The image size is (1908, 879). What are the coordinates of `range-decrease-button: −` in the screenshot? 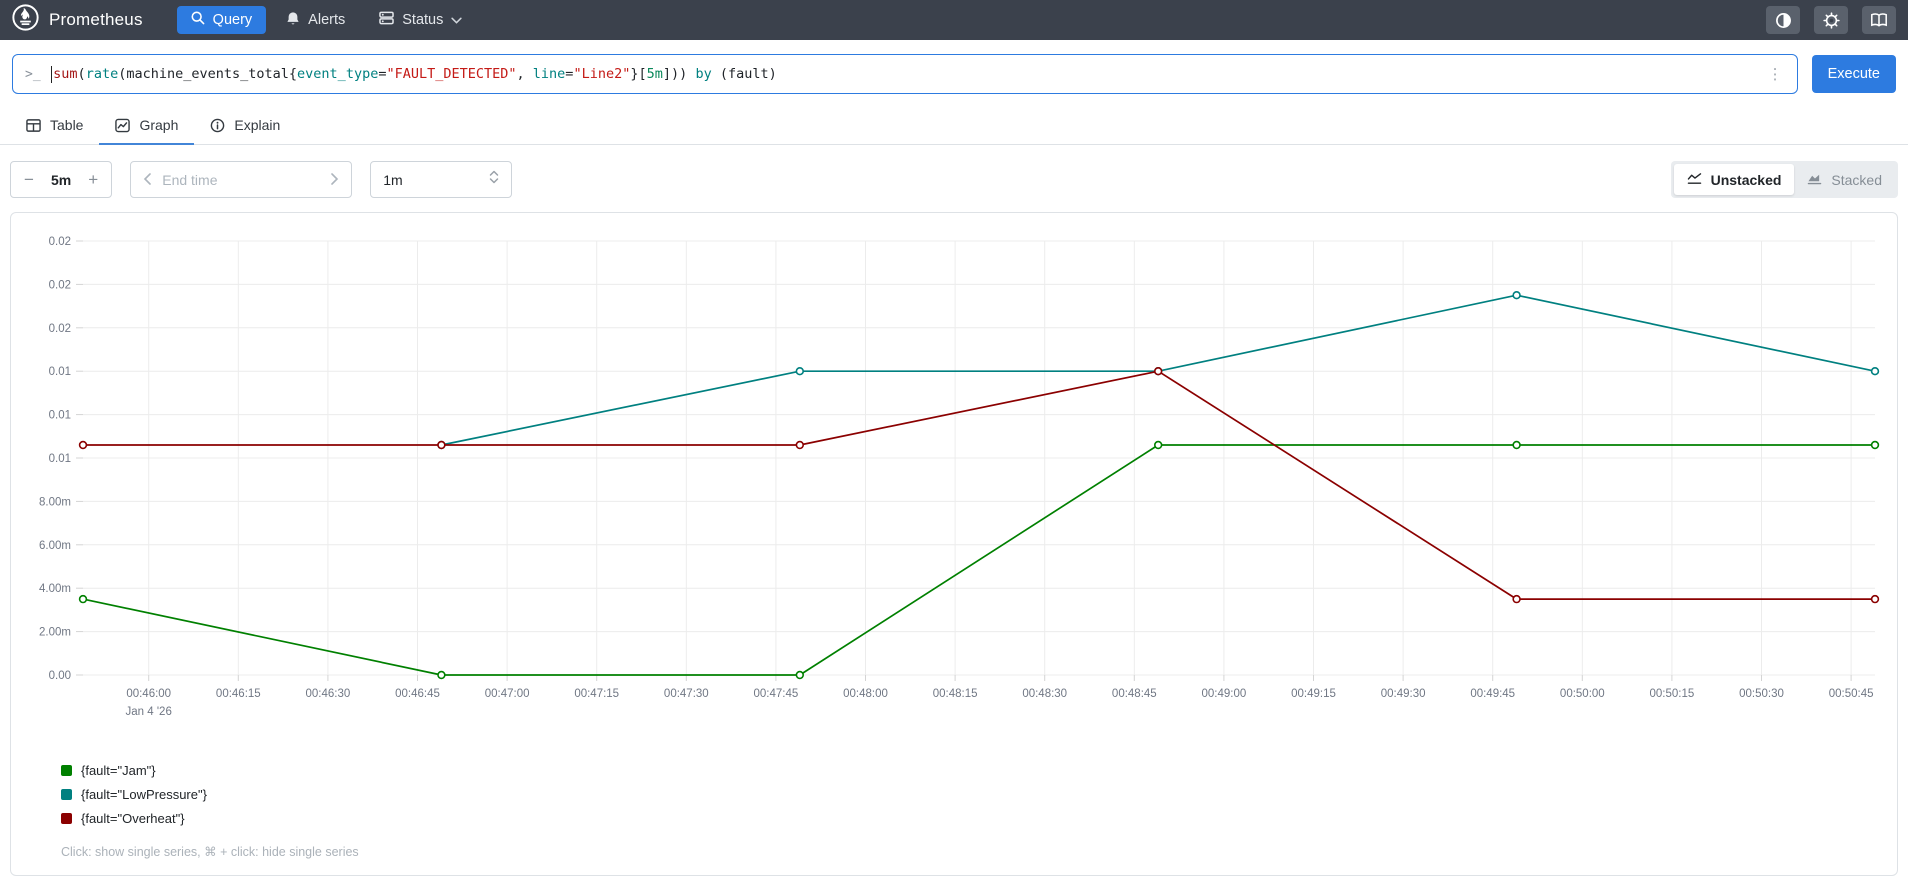 It's located at (29, 180).